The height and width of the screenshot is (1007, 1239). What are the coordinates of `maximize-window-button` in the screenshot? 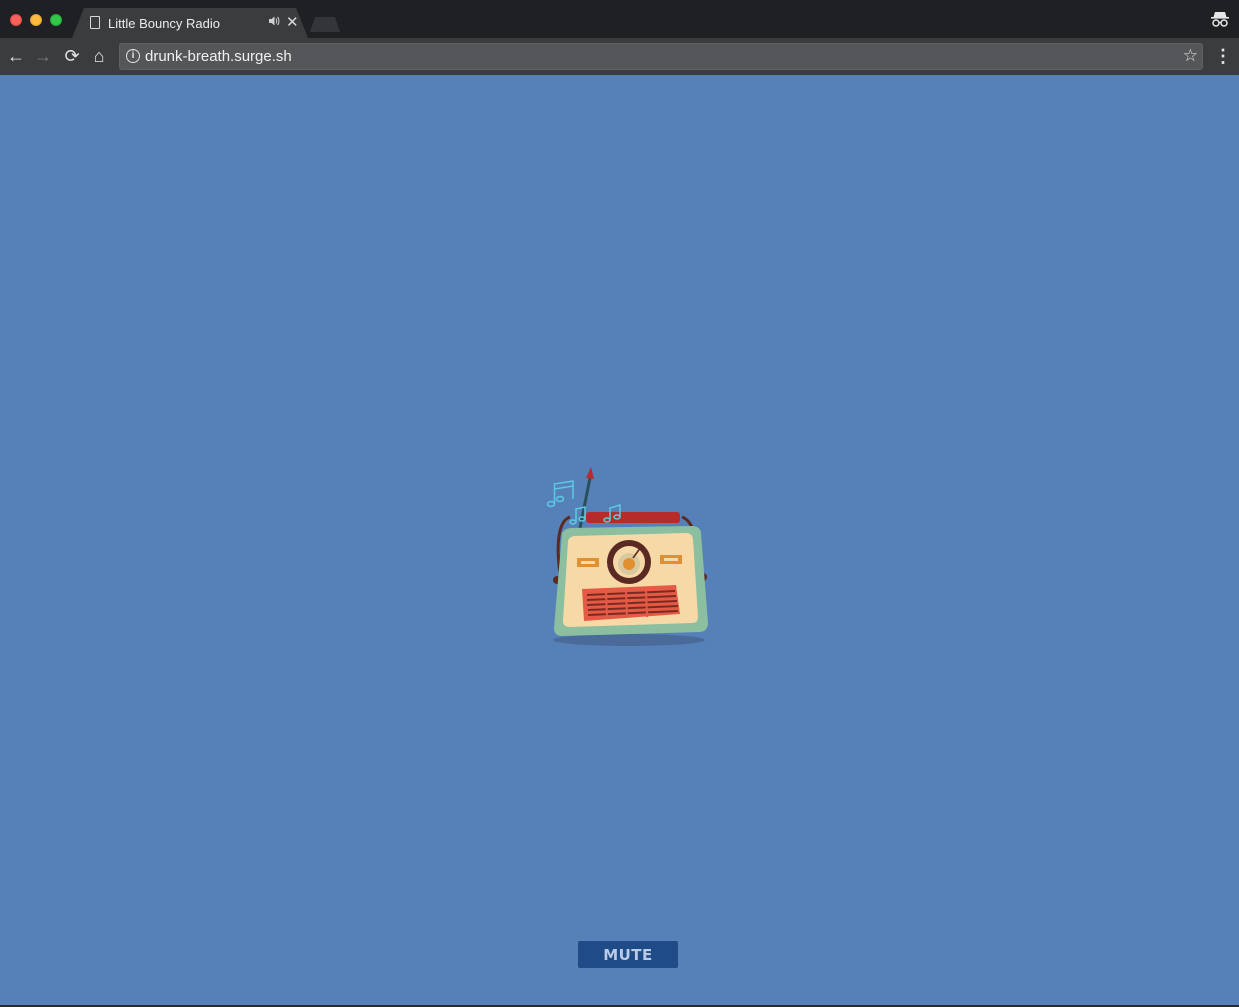 It's located at (56, 20).